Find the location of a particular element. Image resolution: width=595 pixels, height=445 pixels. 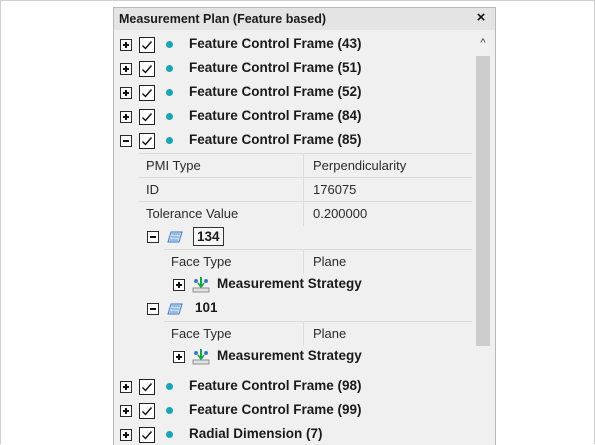

tree-node-fcf-43: Feature Control Frame (43) is located at coordinates (293, 45).